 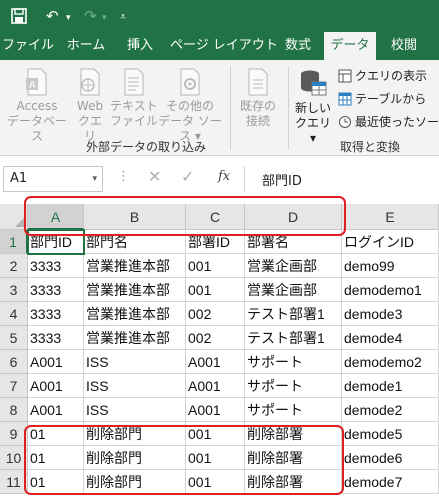 What do you see at coordinates (90, 16) in the screenshot?
I see `redo-icon: ↷` at bounding box center [90, 16].